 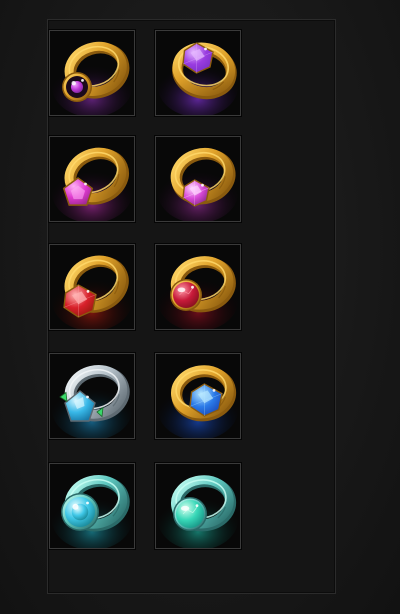 I want to click on gold-ring-blue-crystal-icon, so click(x=198, y=396).